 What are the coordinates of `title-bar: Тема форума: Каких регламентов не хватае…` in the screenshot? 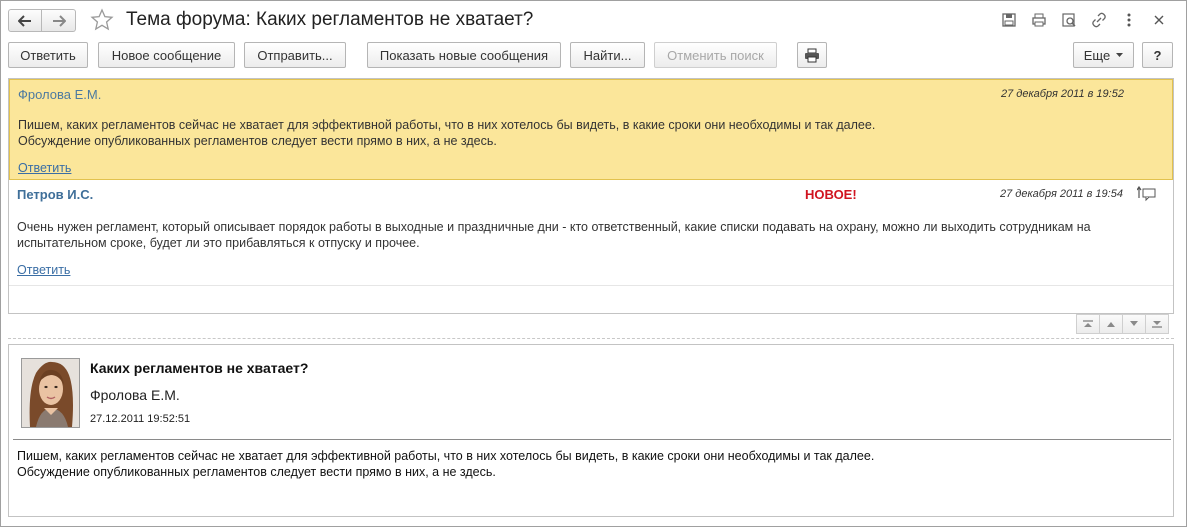 It's located at (593, 20).